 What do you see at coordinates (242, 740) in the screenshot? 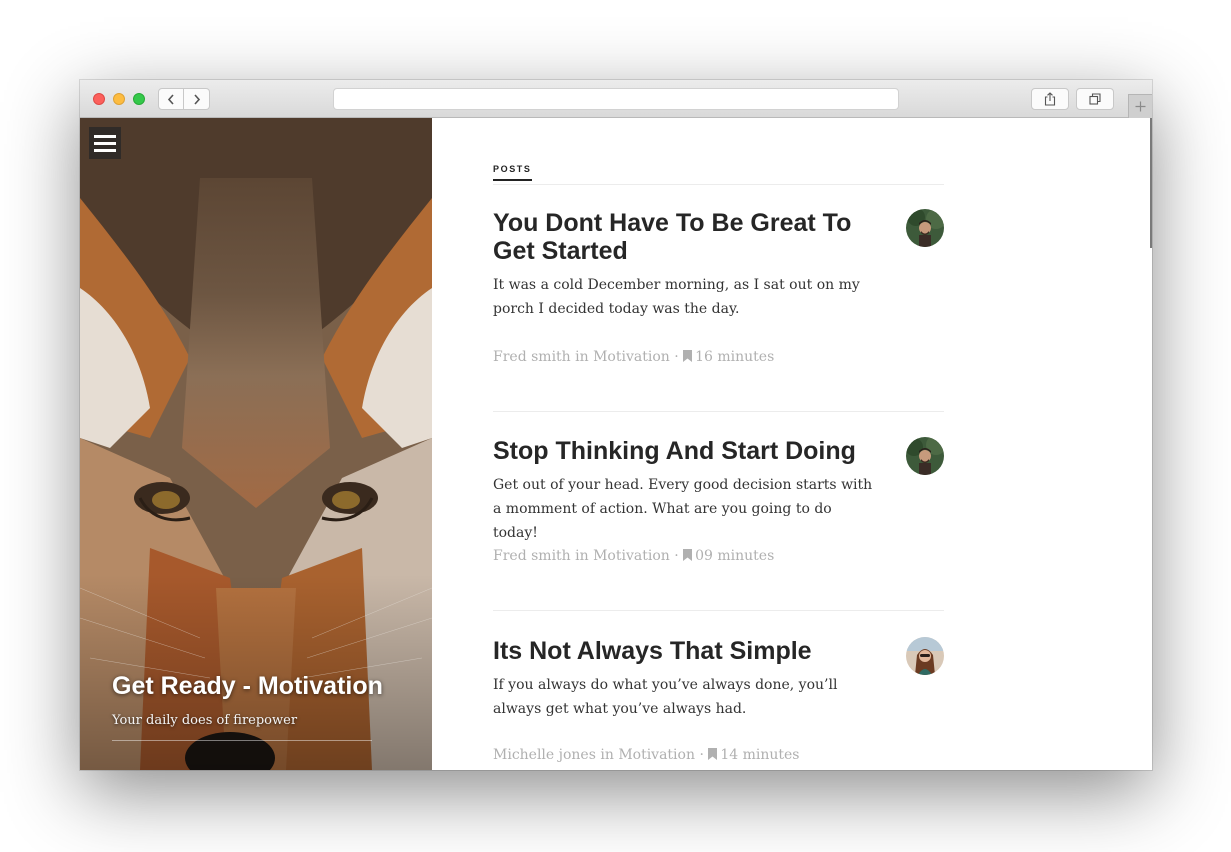
I see `hero-divider` at bounding box center [242, 740].